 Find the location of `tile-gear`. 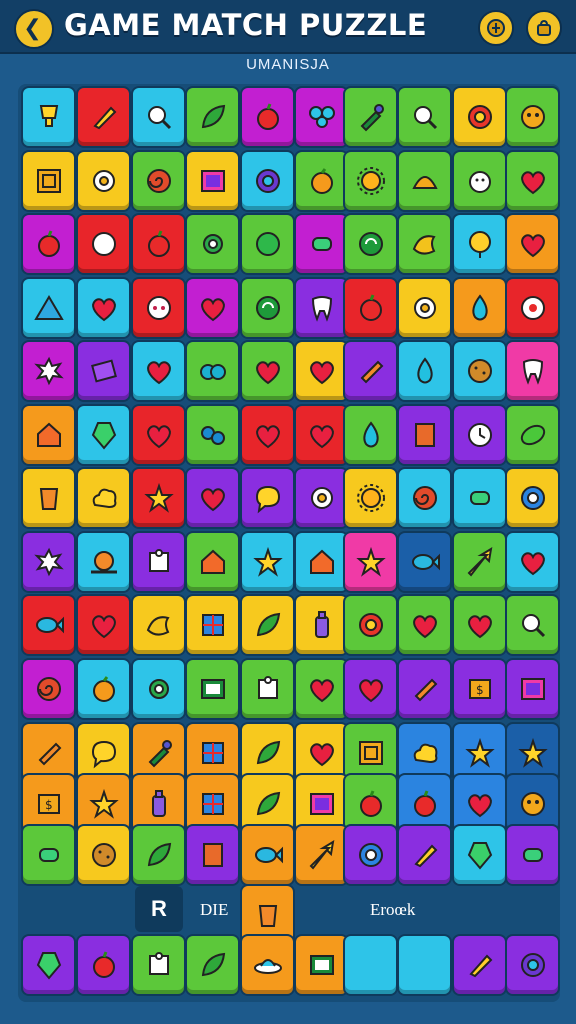

tile-gear is located at coordinates (212, 244).